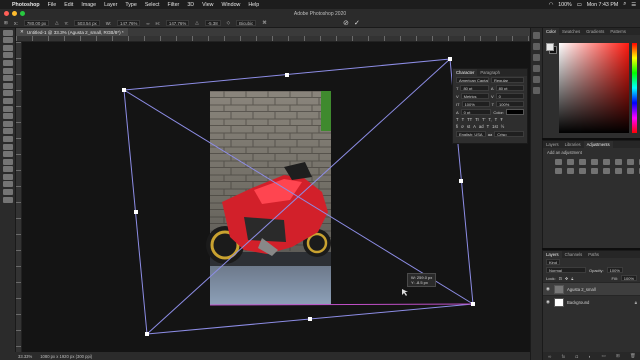  Describe the element at coordinates (574, 254) in the screenshot. I see `tab-channels: Channels` at that location.